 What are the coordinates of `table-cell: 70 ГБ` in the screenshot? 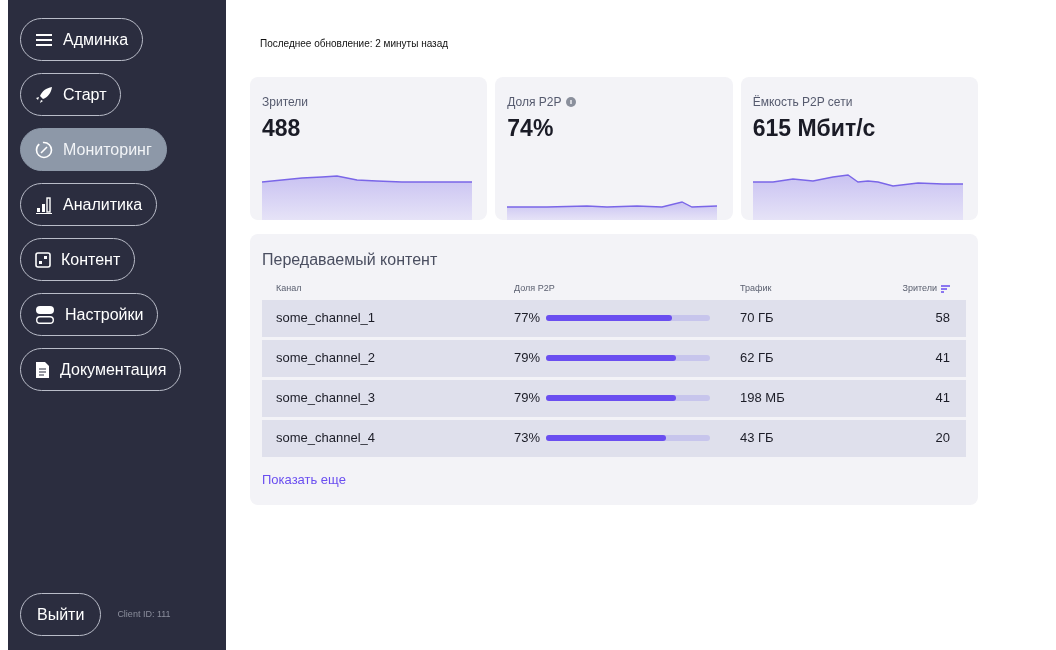 It's located at (757, 318).